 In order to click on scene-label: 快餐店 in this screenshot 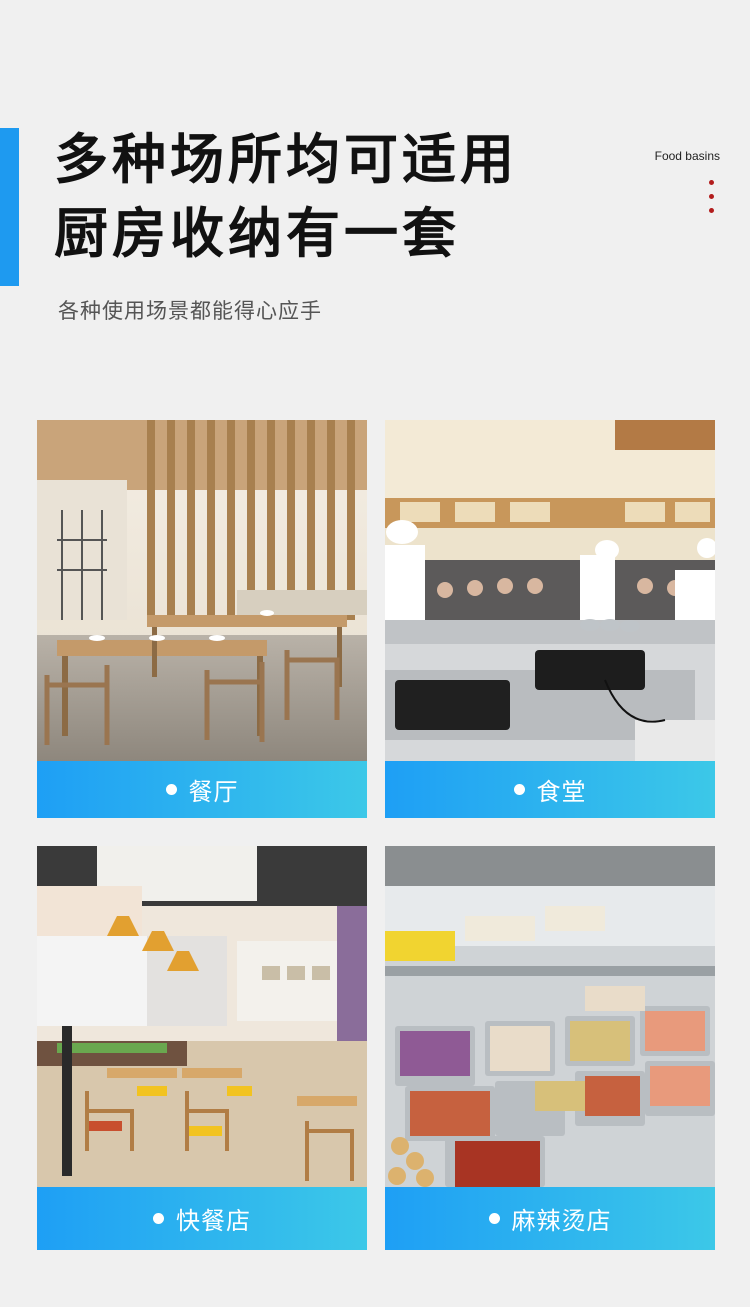, I will do `click(213, 1221)`.